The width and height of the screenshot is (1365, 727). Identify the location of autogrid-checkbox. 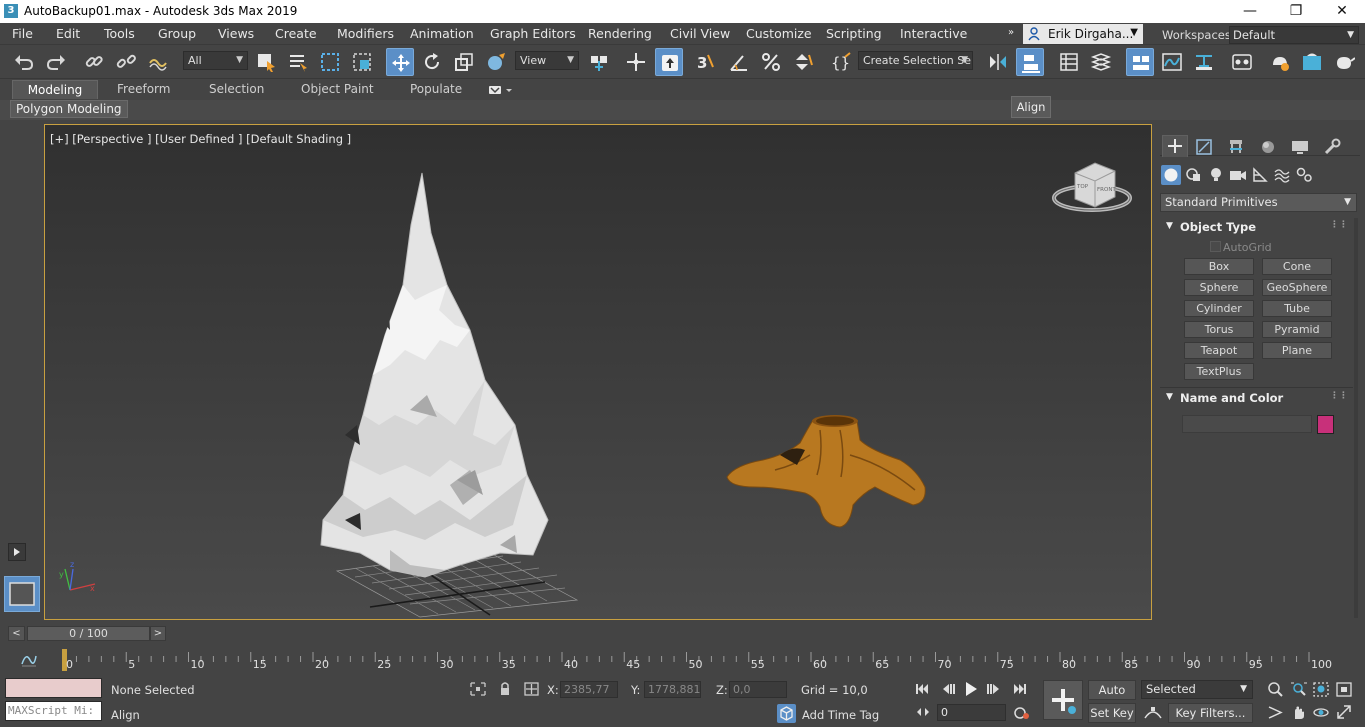
(1215, 246).